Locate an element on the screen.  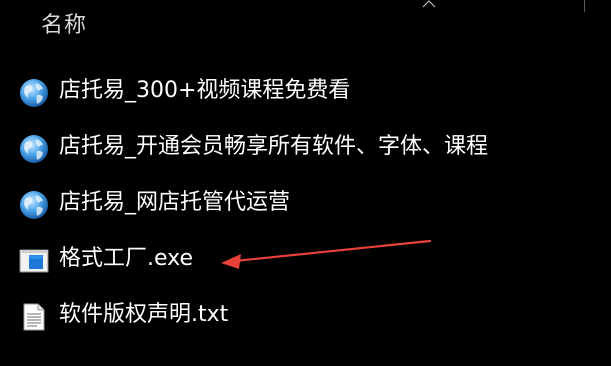
name-column-header: 名称 is located at coordinates (64, 26).